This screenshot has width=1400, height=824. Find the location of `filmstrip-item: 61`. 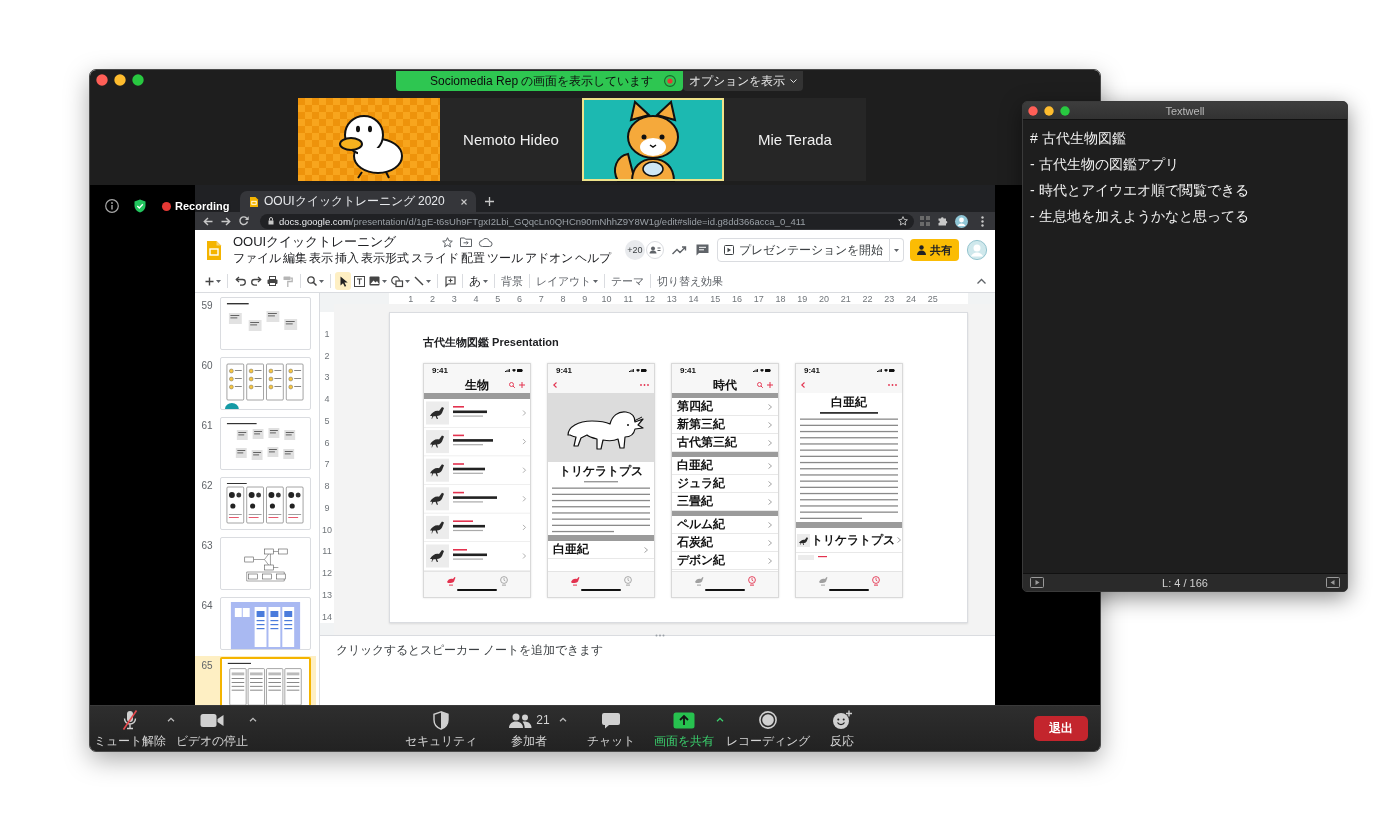

filmstrip-item: 61 is located at coordinates (255, 446).